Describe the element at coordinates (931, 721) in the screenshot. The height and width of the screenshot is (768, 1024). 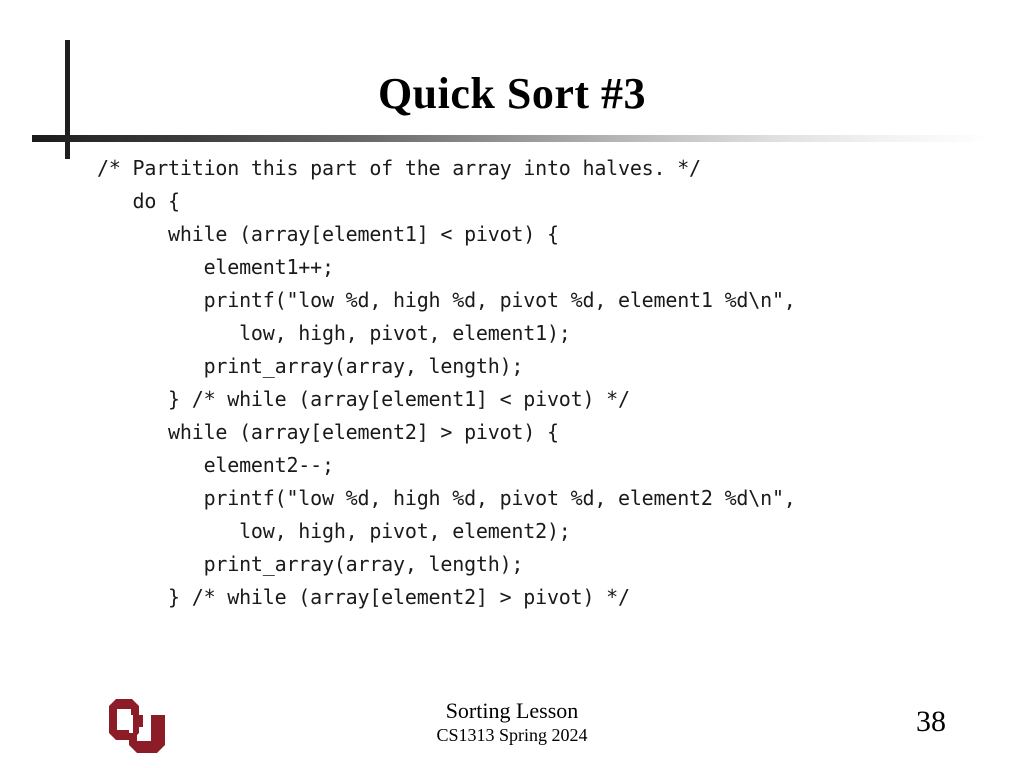
I see `page-number: 38` at that location.